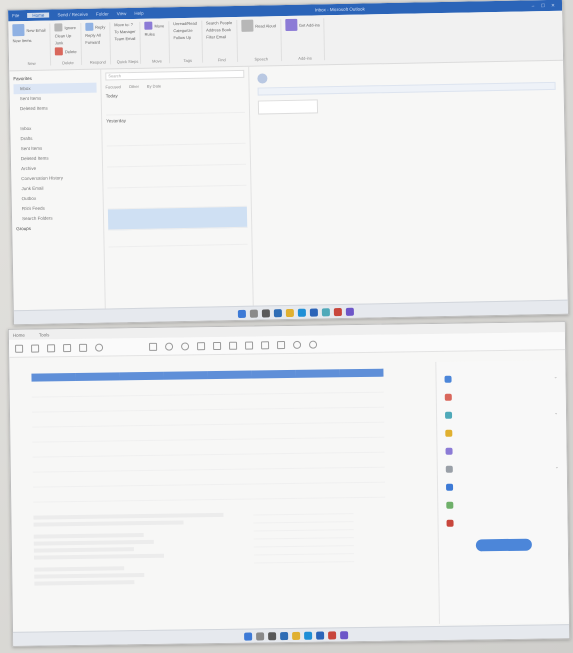 This screenshot has height=653, width=573. Describe the element at coordinates (123, 24) in the screenshot. I see `quick-step-move: Move to: ?` at that location.